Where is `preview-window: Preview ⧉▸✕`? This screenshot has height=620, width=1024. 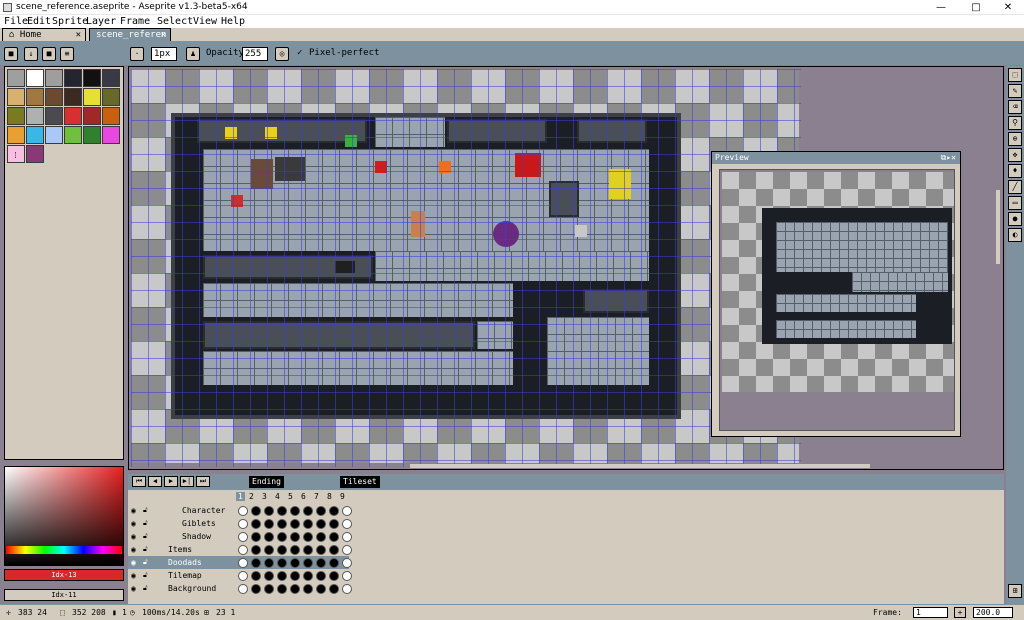
preview-window: Preview ⧉▸✕ is located at coordinates (836, 294).